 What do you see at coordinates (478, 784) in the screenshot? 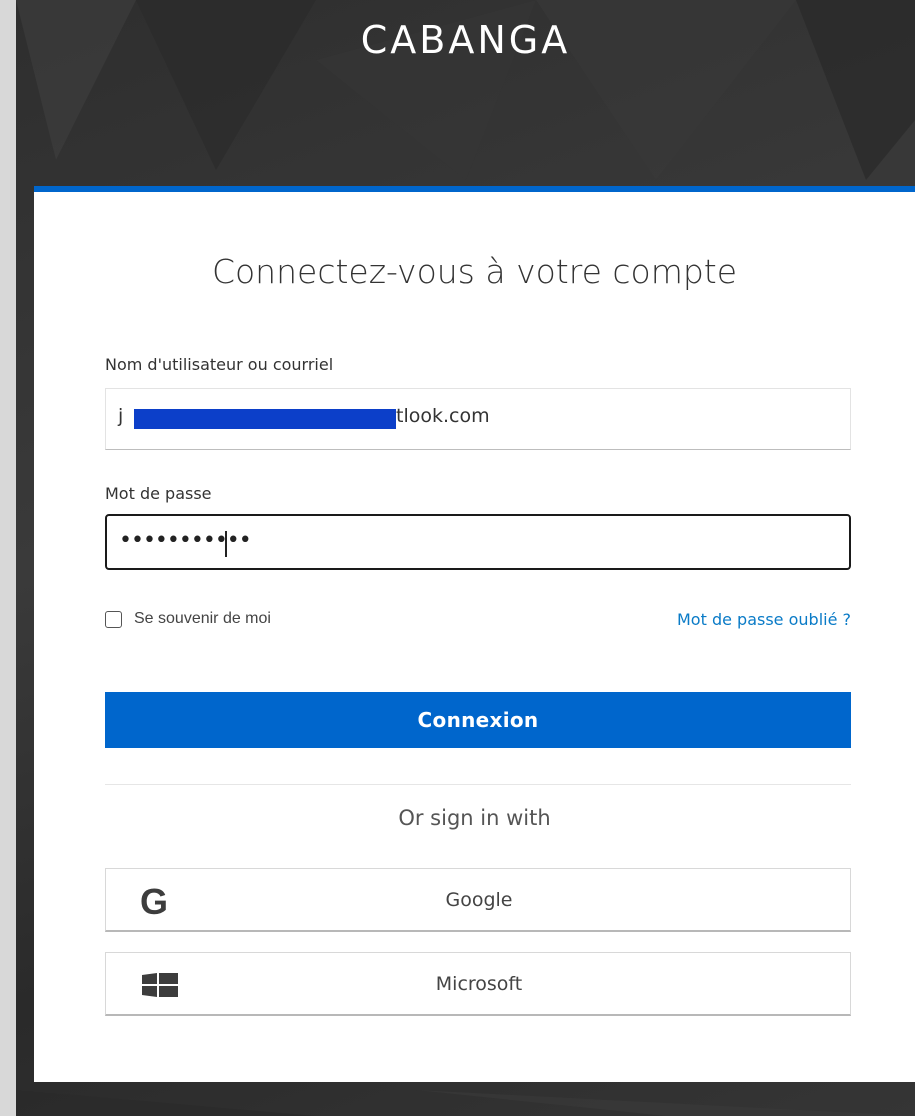
I see `divider` at bounding box center [478, 784].